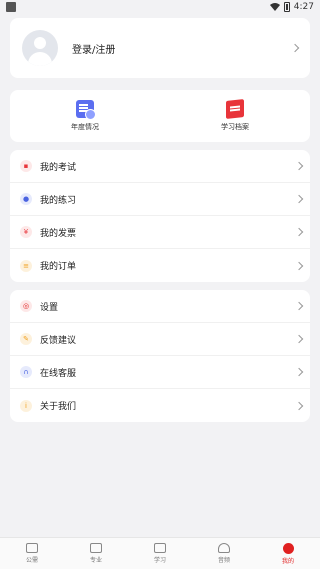 This screenshot has height=569, width=320. Describe the element at coordinates (96, 553) in the screenshot. I see `tab-professional: 专业` at that location.